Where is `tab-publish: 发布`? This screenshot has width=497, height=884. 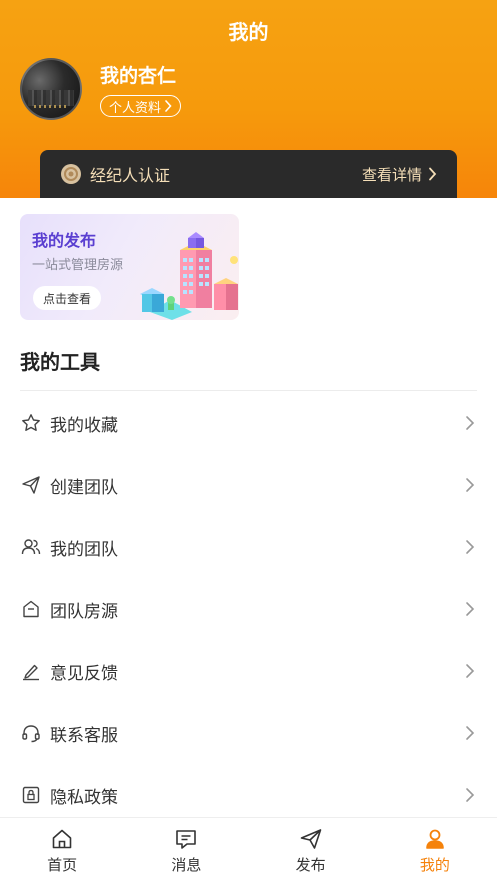
tab-publish: 发布 is located at coordinates (311, 851).